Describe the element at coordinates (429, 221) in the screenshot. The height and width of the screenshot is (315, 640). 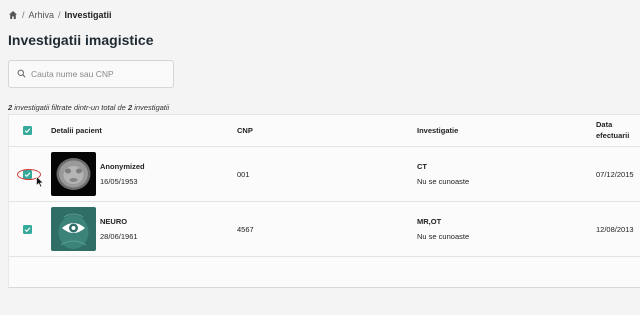
I see `investigation-modality: MR,OT` at that location.